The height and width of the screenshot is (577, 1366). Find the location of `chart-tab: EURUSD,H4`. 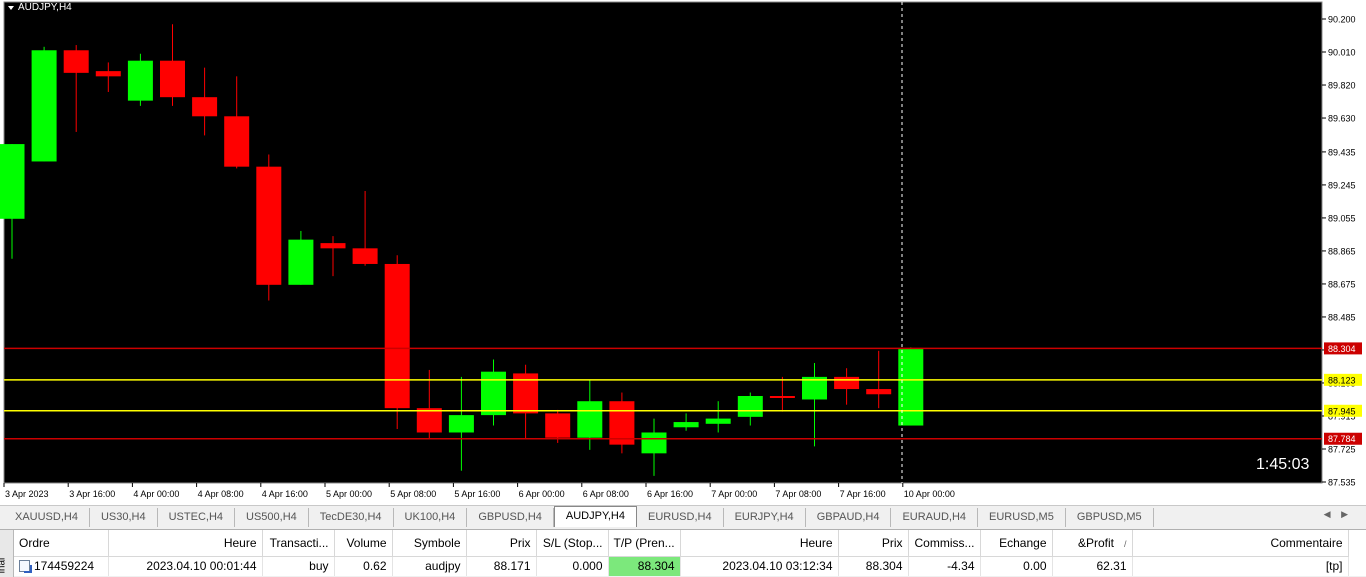

chart-tab: EURUSD,H4 is located at coordinates (680, 517).